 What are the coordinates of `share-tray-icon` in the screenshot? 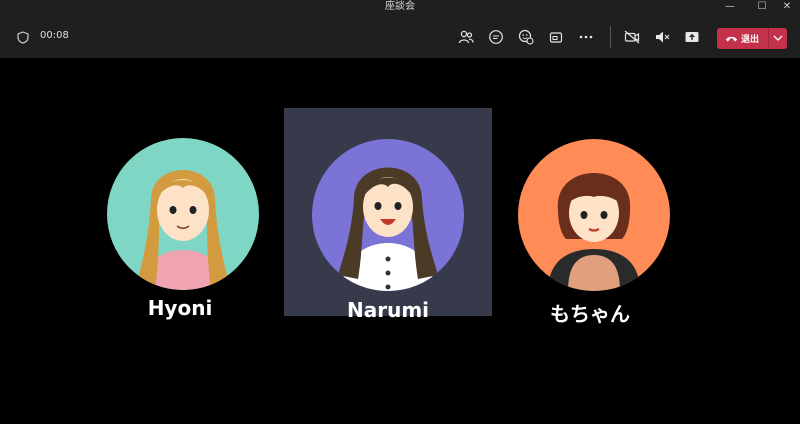 It's located at (556, 37).